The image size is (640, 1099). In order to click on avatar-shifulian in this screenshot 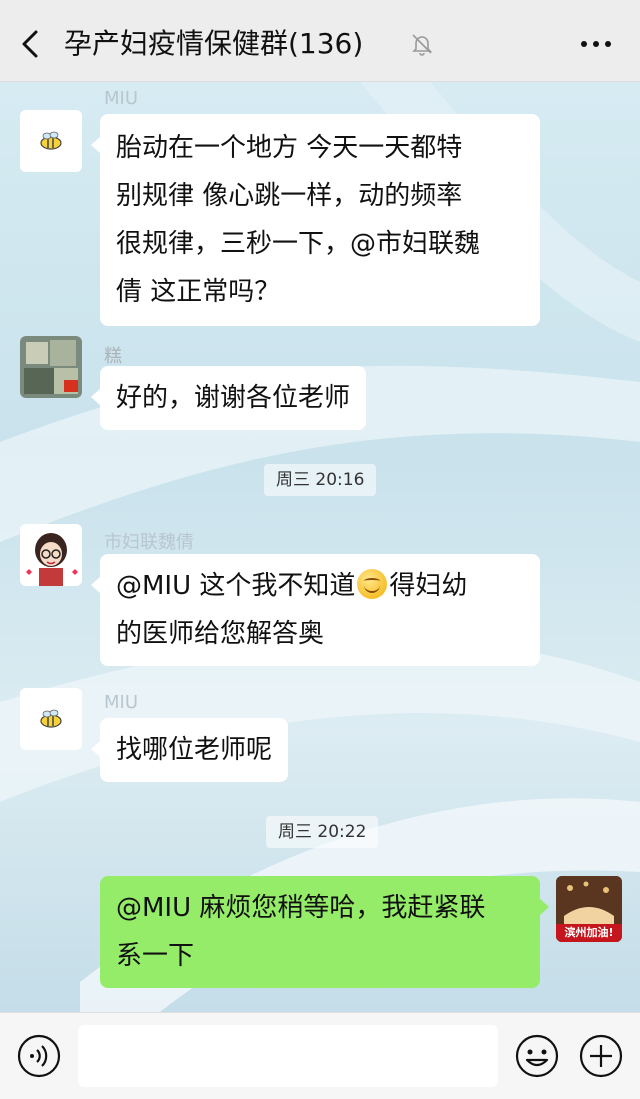, I will do `click(51, 555)`.